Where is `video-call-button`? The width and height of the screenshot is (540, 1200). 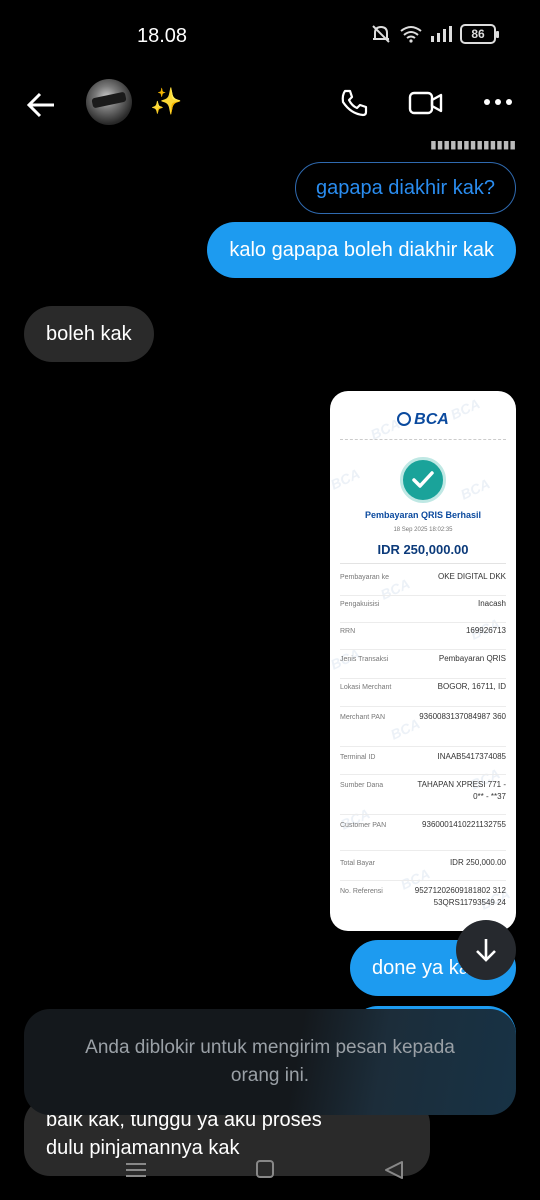 video-call-button is located at coordinates (426, 103).